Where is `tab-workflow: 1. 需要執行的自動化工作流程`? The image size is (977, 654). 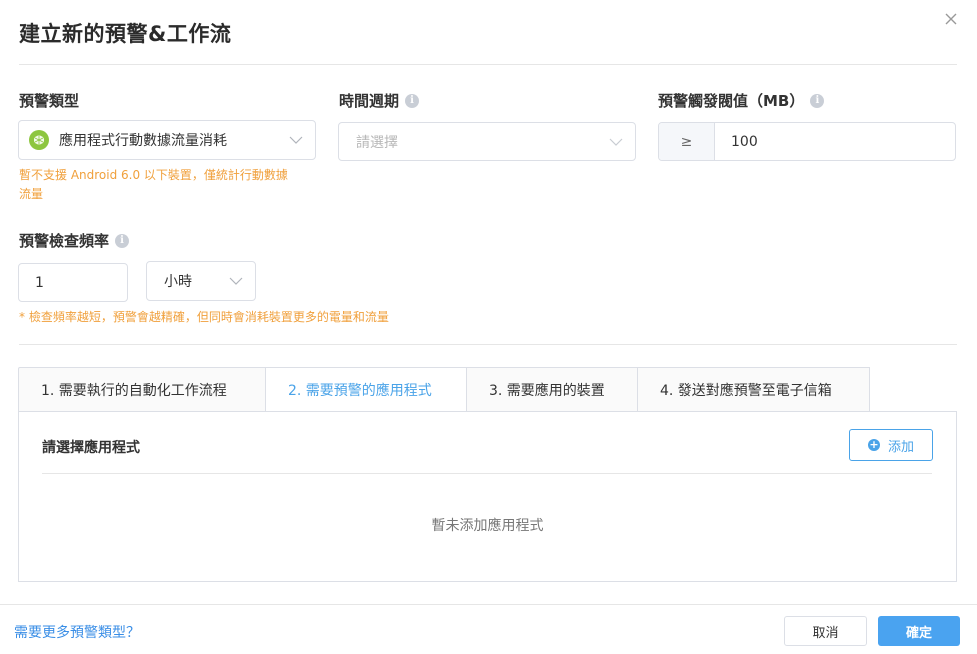 tab-workflow: 1. 需要執行的自動化工作流程 is located at coordinates (142, 389).